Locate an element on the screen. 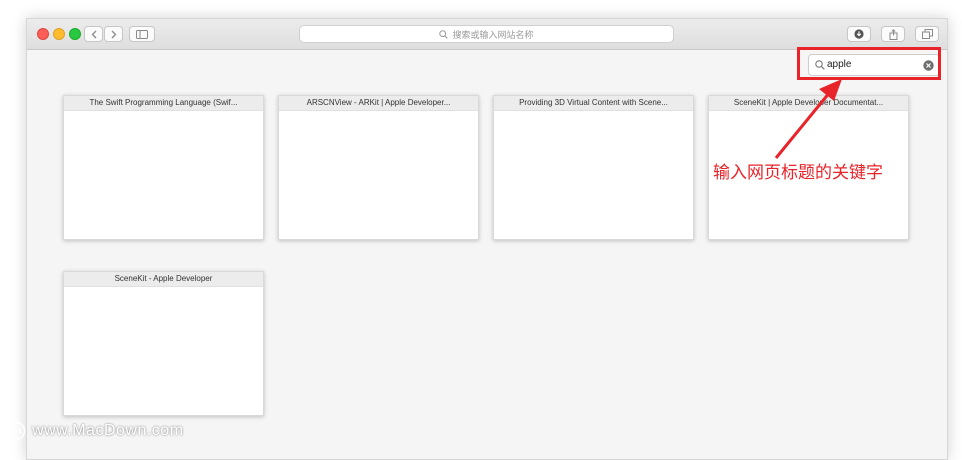 The width and height of the screenshot is (962, 460). forward-button is located at coordinates (113, 34).